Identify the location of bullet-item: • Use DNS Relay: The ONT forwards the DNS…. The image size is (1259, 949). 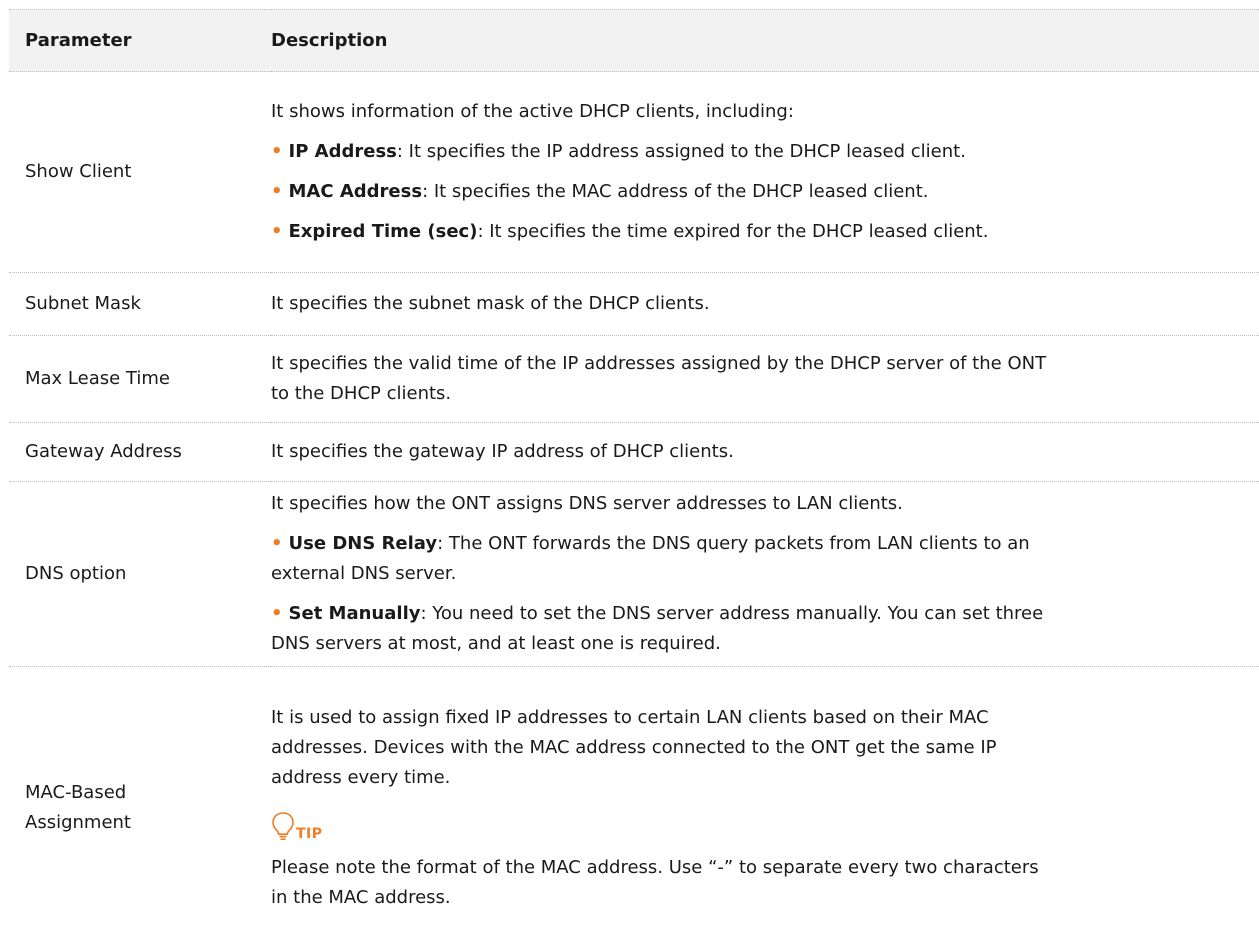
(761, 559).